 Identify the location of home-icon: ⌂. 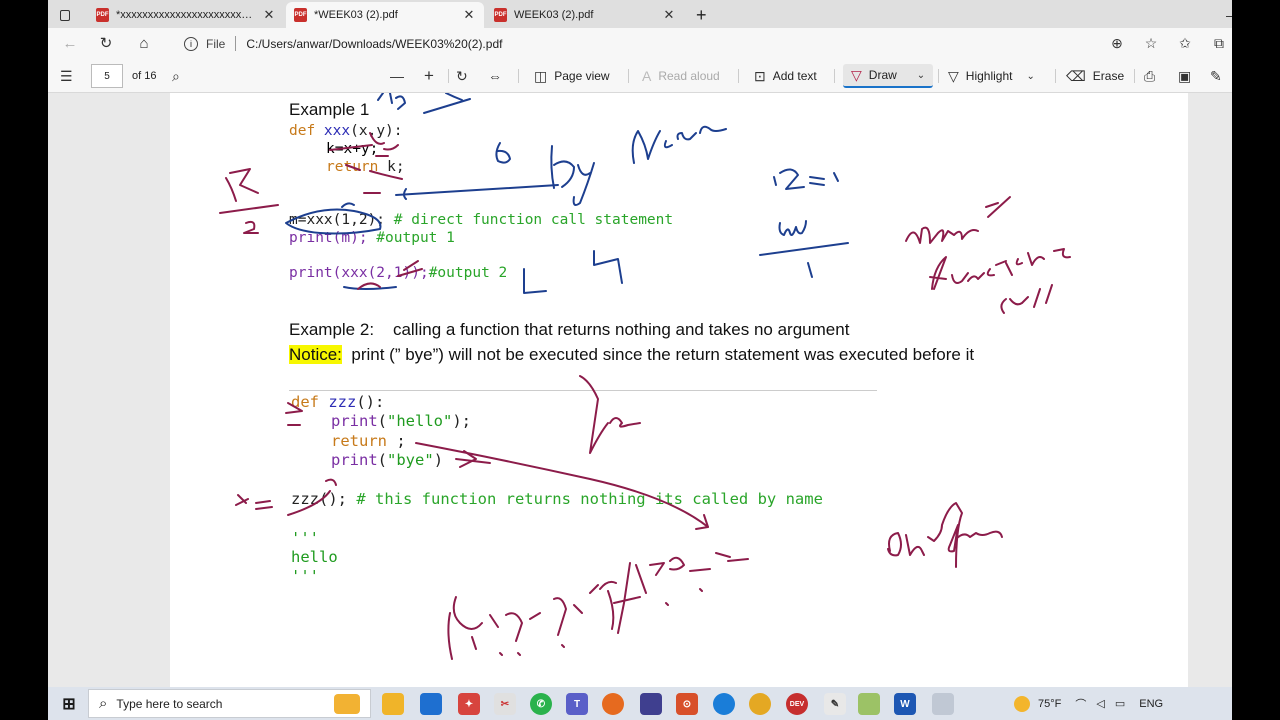
(144, 43).